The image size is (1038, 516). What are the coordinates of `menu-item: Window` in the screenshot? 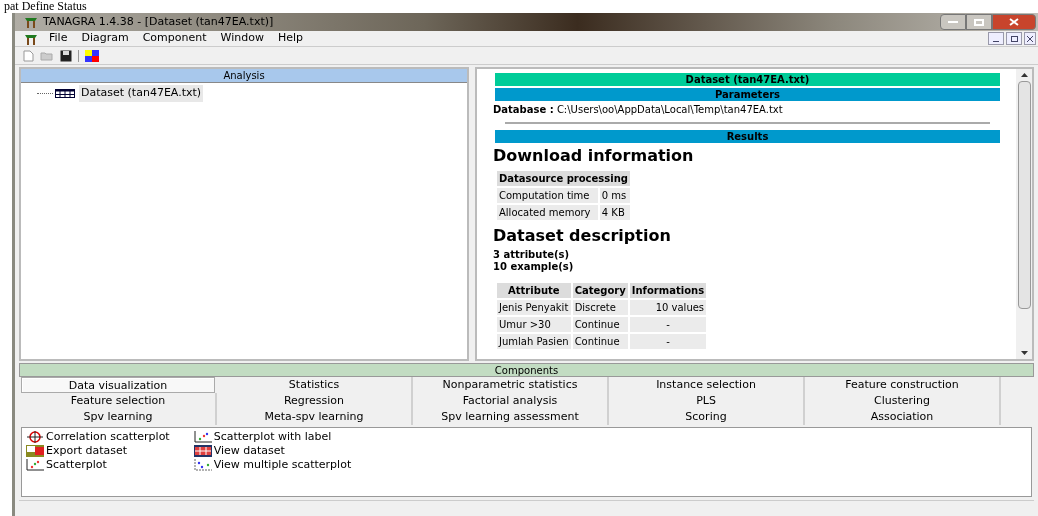 It's located at (242, 38).